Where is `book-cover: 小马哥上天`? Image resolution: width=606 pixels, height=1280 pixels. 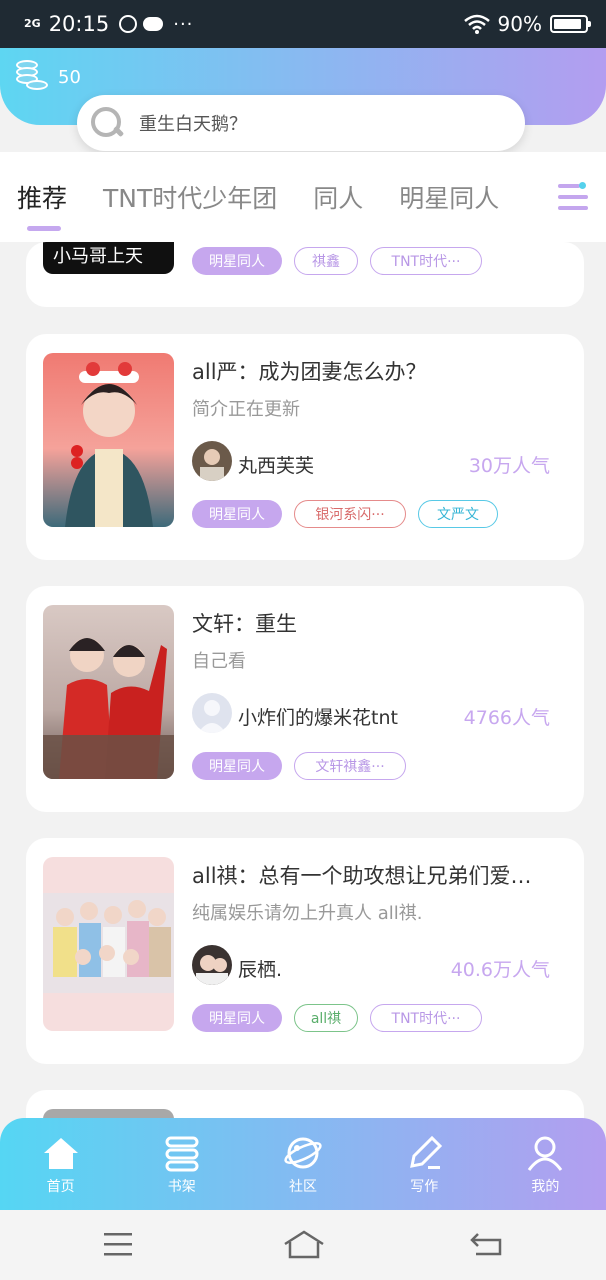
book-cover: 小马哥上天 is located at coordinates (108, 258).